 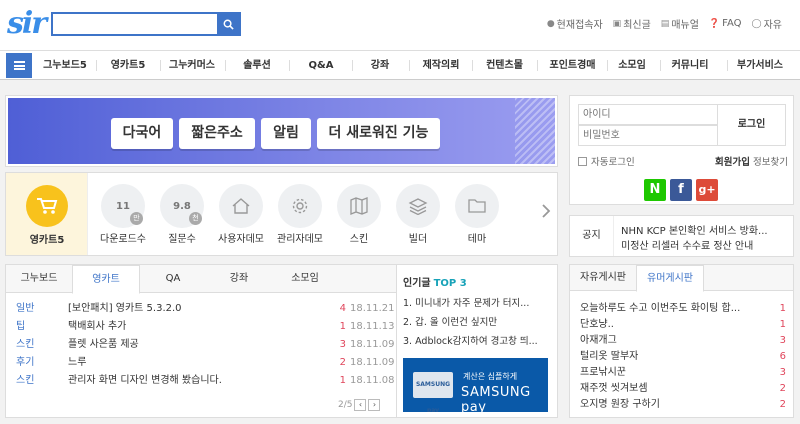 What do you see at coordinates (680, 24) in the screenshot?
I see `toplink-manual: ▤ 매뉴얼` at bounding box center [680, 24].